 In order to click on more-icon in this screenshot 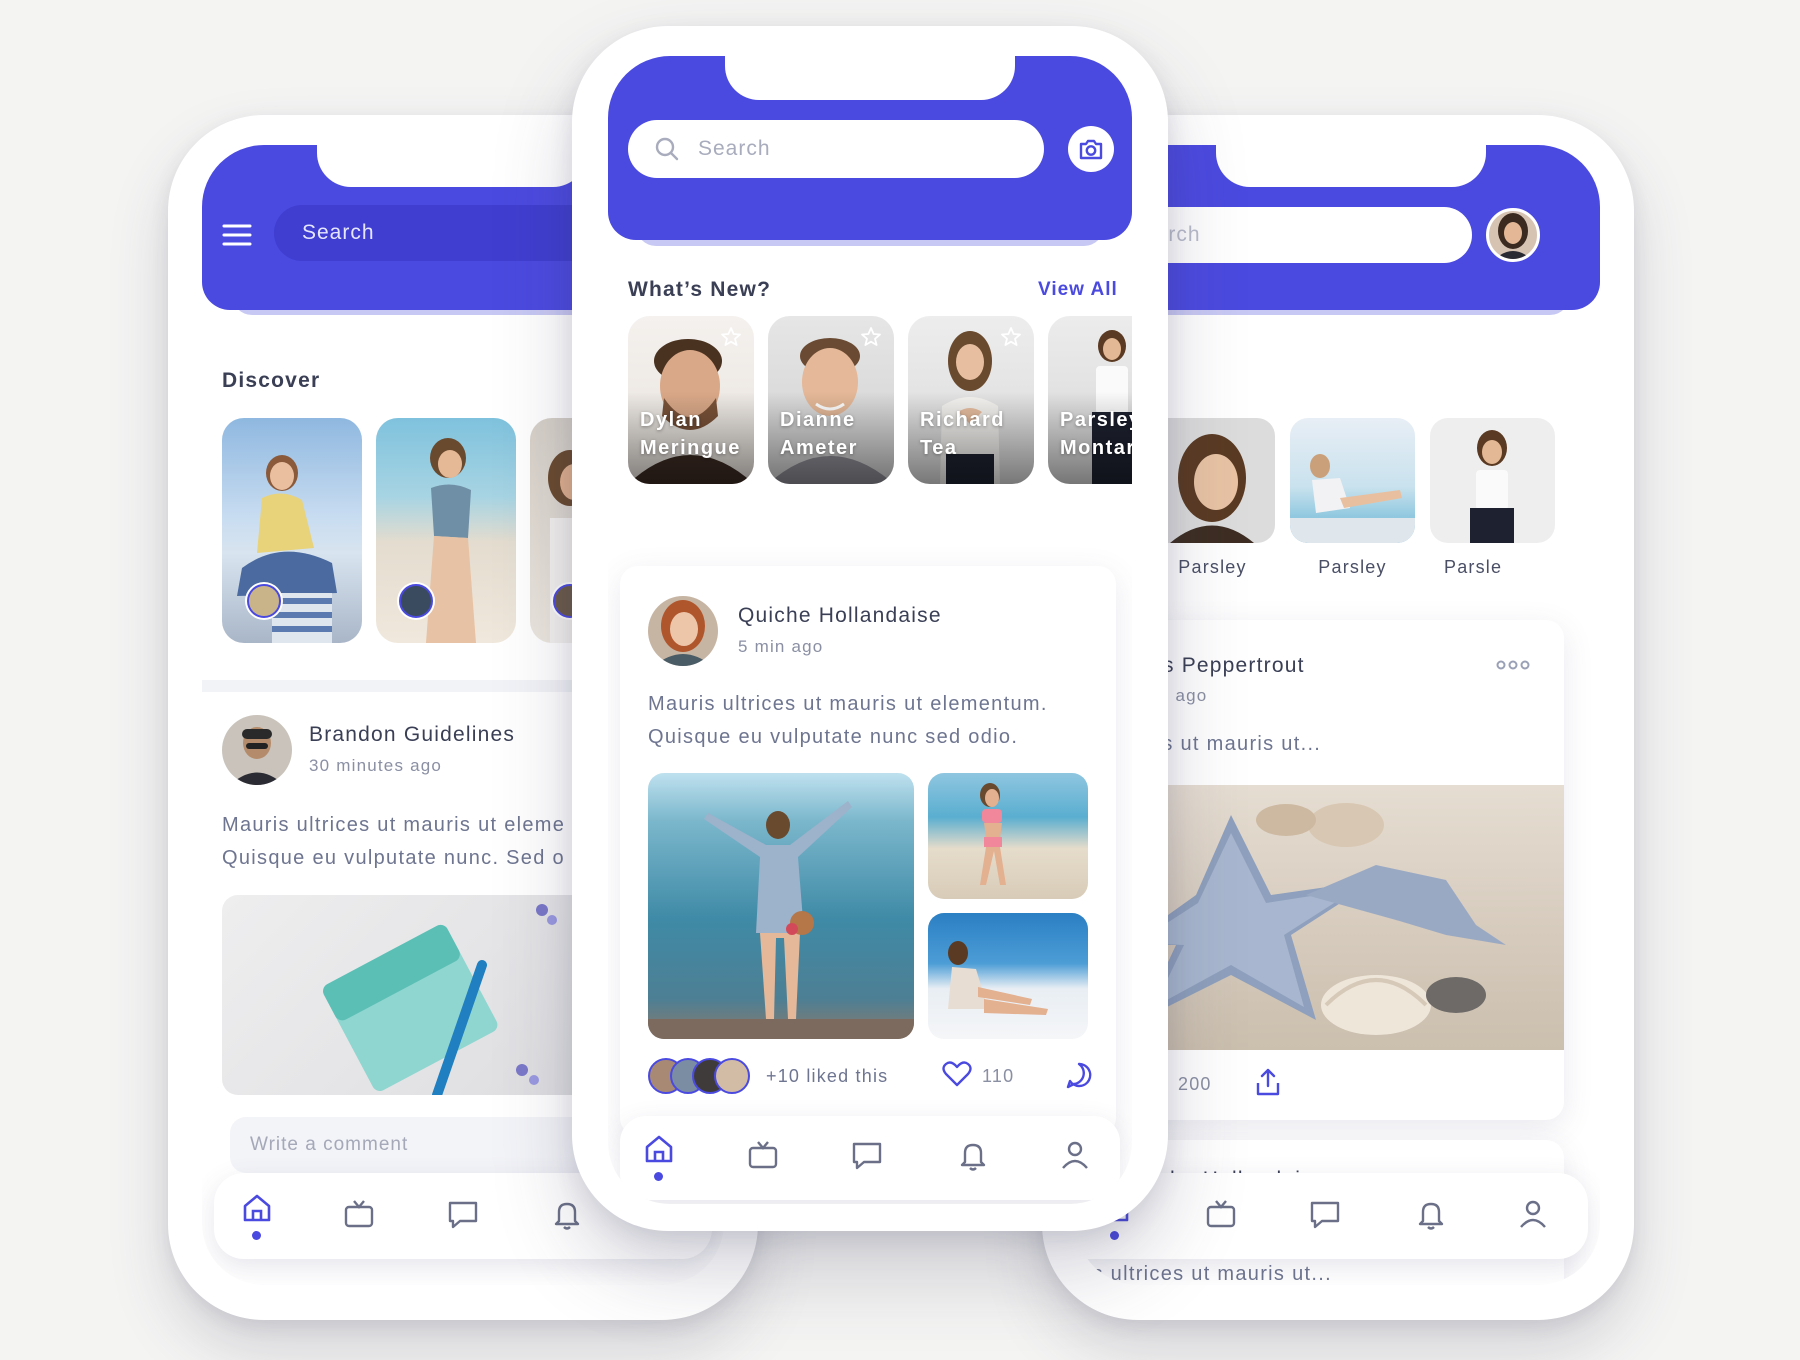, I will do `click(1513, 664)`.